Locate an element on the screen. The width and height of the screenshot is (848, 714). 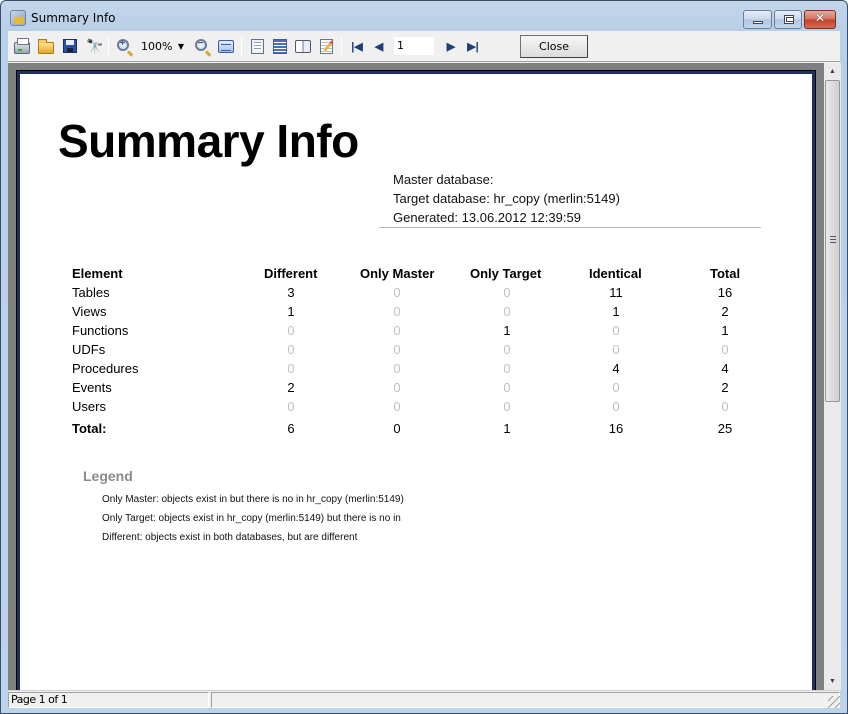
vertical-scrollbar: ▲ ▼ is located at coordinates (832, 376).